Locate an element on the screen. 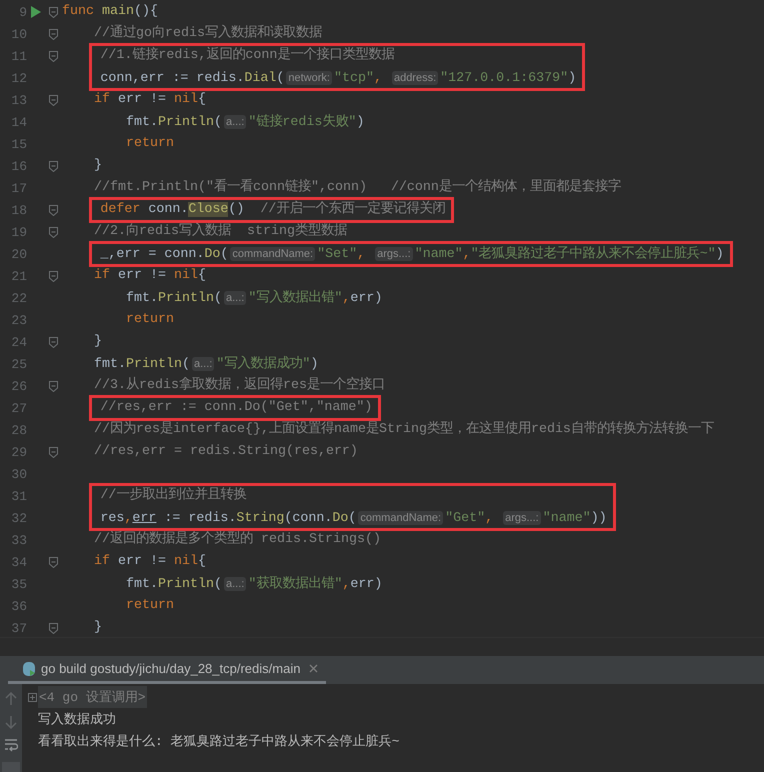 The width and height of the screenshot is (764, 772). folded-output: <4 go 设置调用> is located at coordinates (92, 697).